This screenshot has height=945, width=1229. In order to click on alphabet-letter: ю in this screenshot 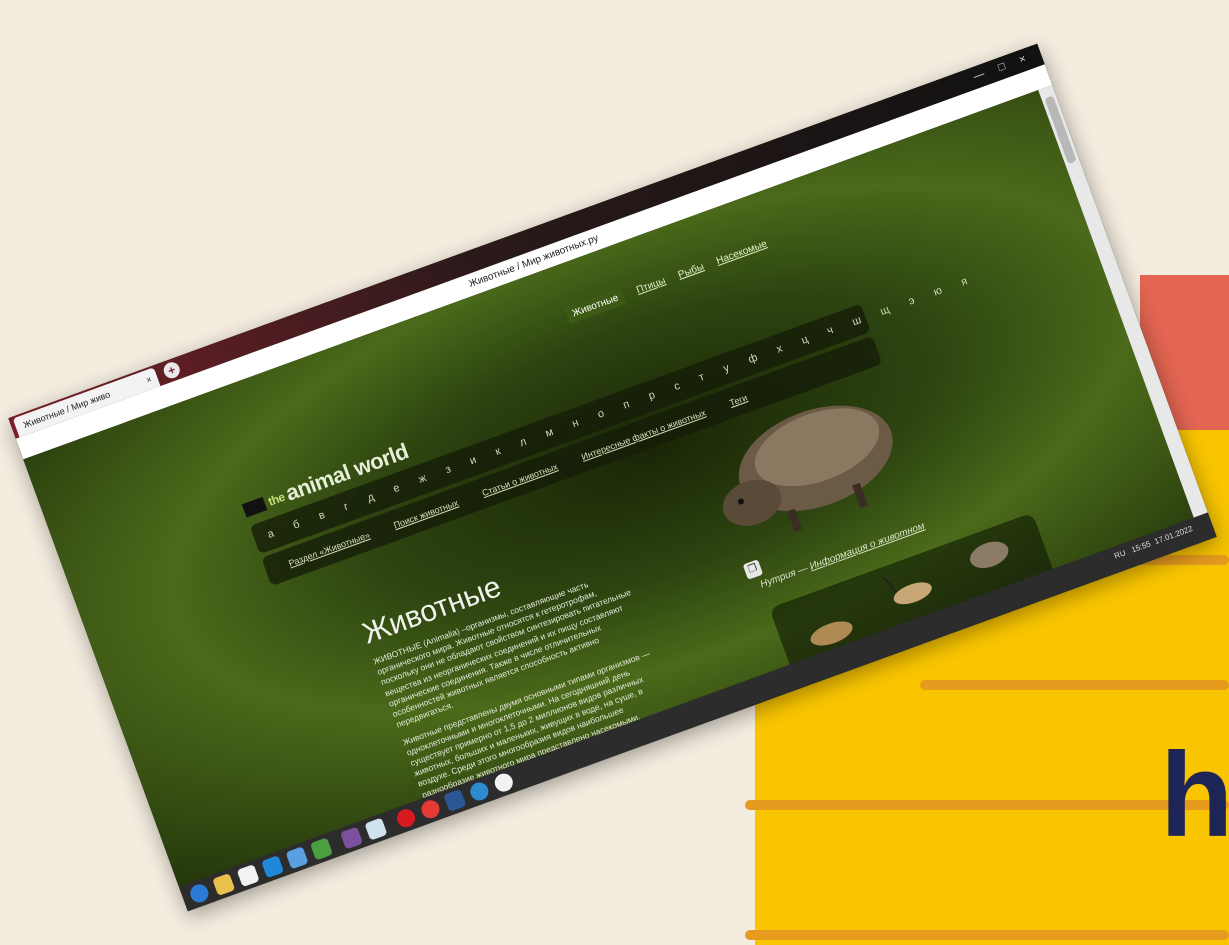, I will do `click(938, 291)`.